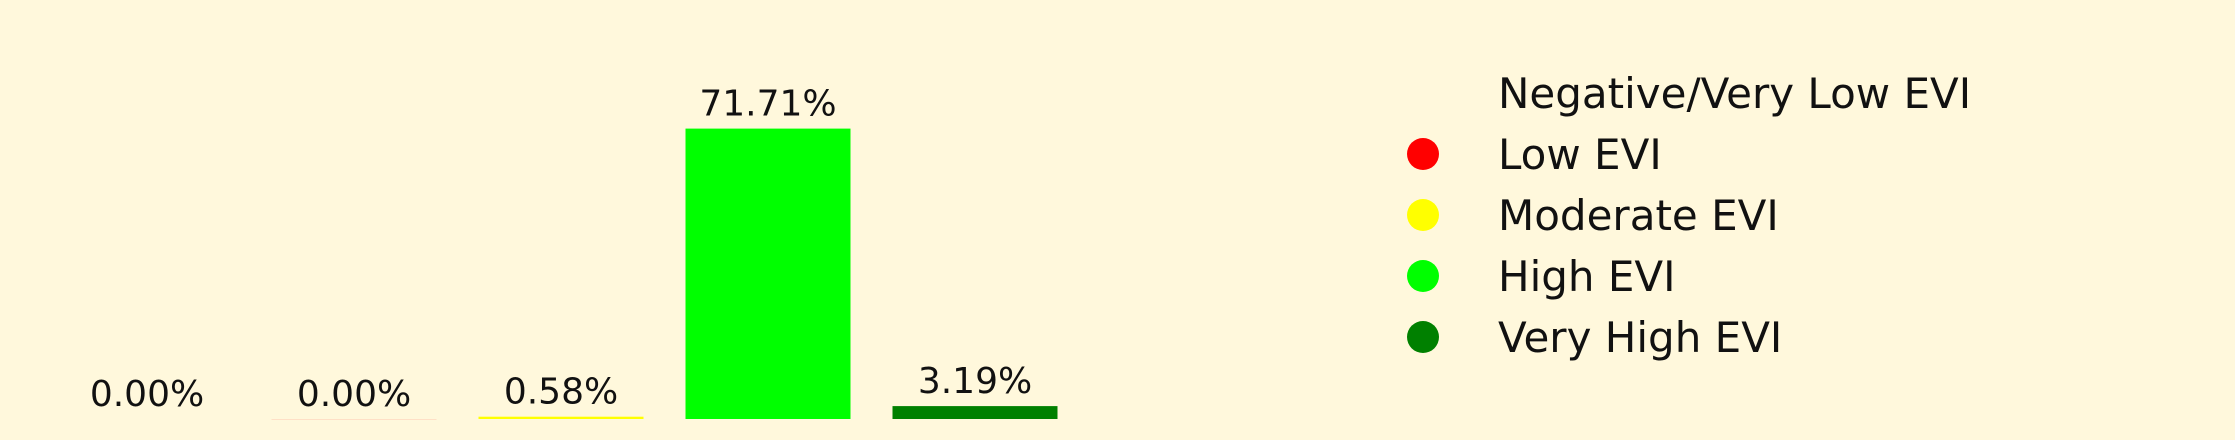  What do you see at coordinates (1638, 215) in the screenshot?
I see `legend-label-3: Moderate EVI` at bounding box center [1638, 215].